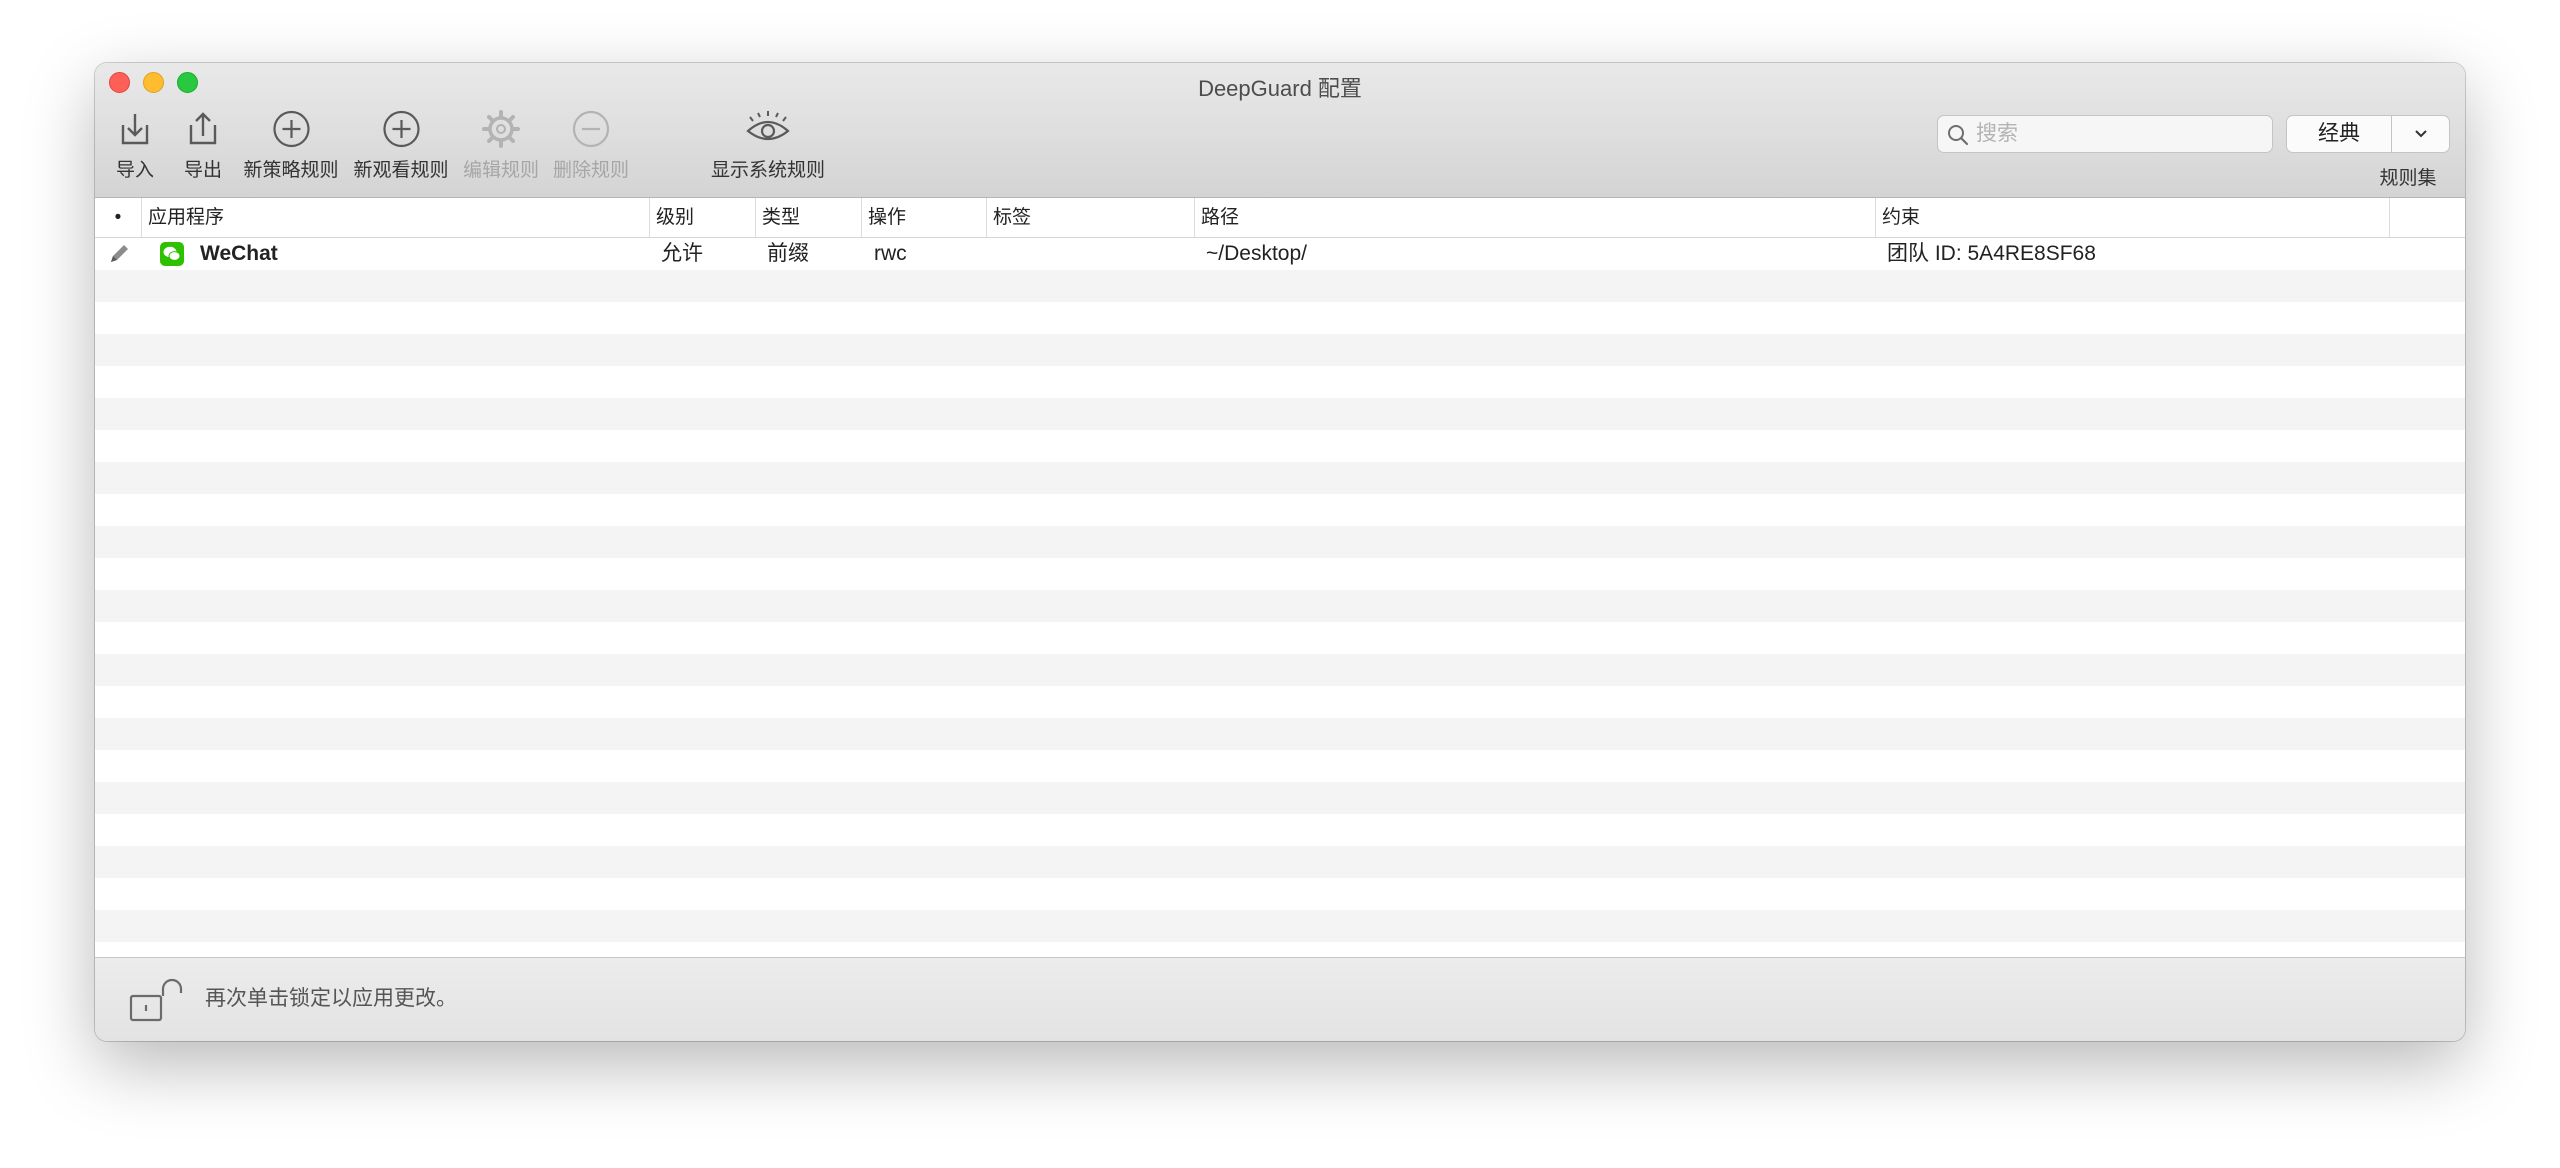  What do you see at coordinates (1280, 999) in the screenshot?
I see `footer-bar: 再次单击锁定以应用更改。` at bounding box center [1280, 999].